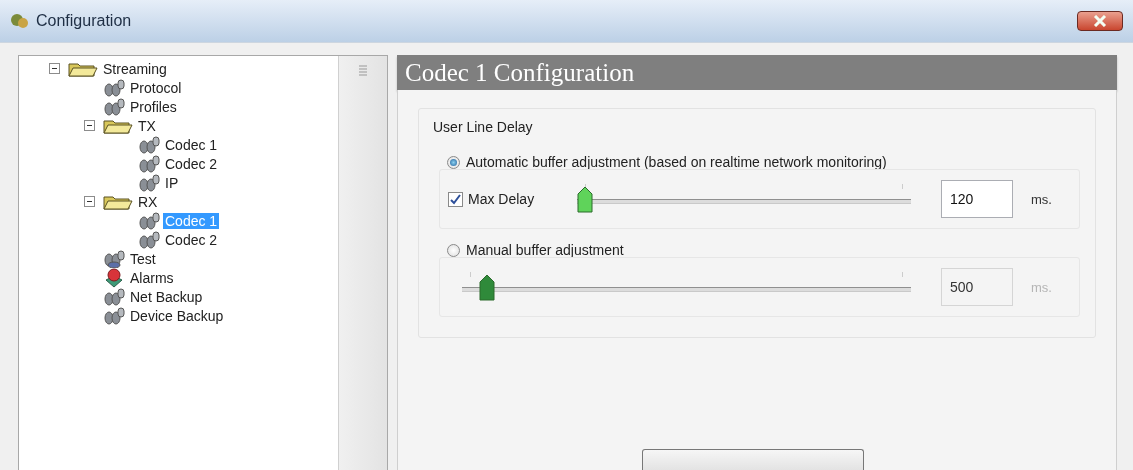 The width and height of the screenshot is (1133, 470). I want to click on close-button, so click(1100, 21).